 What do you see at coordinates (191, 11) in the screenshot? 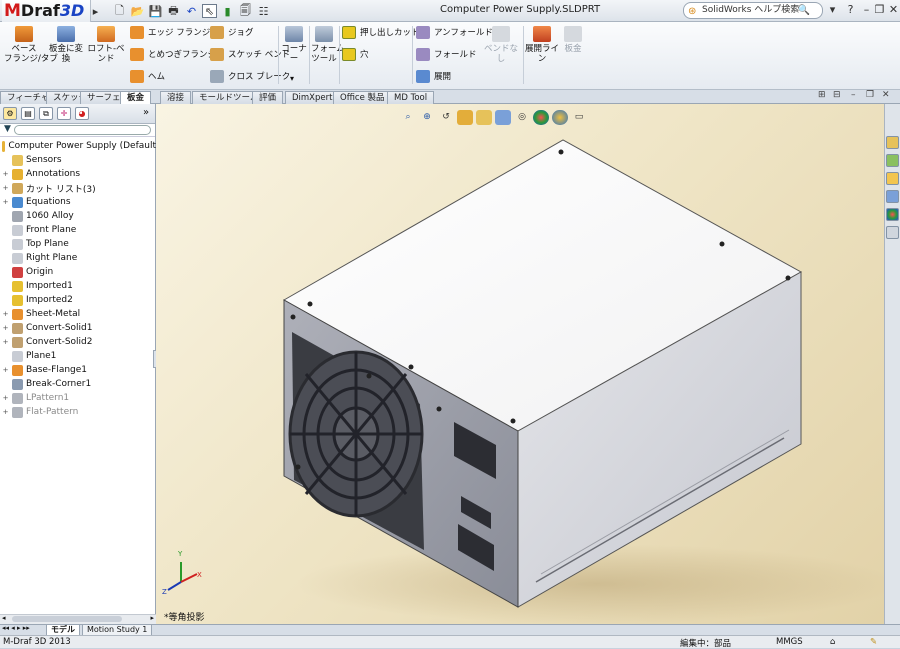
I see `undo-icon: ↶` at bounding box center [191, 11].